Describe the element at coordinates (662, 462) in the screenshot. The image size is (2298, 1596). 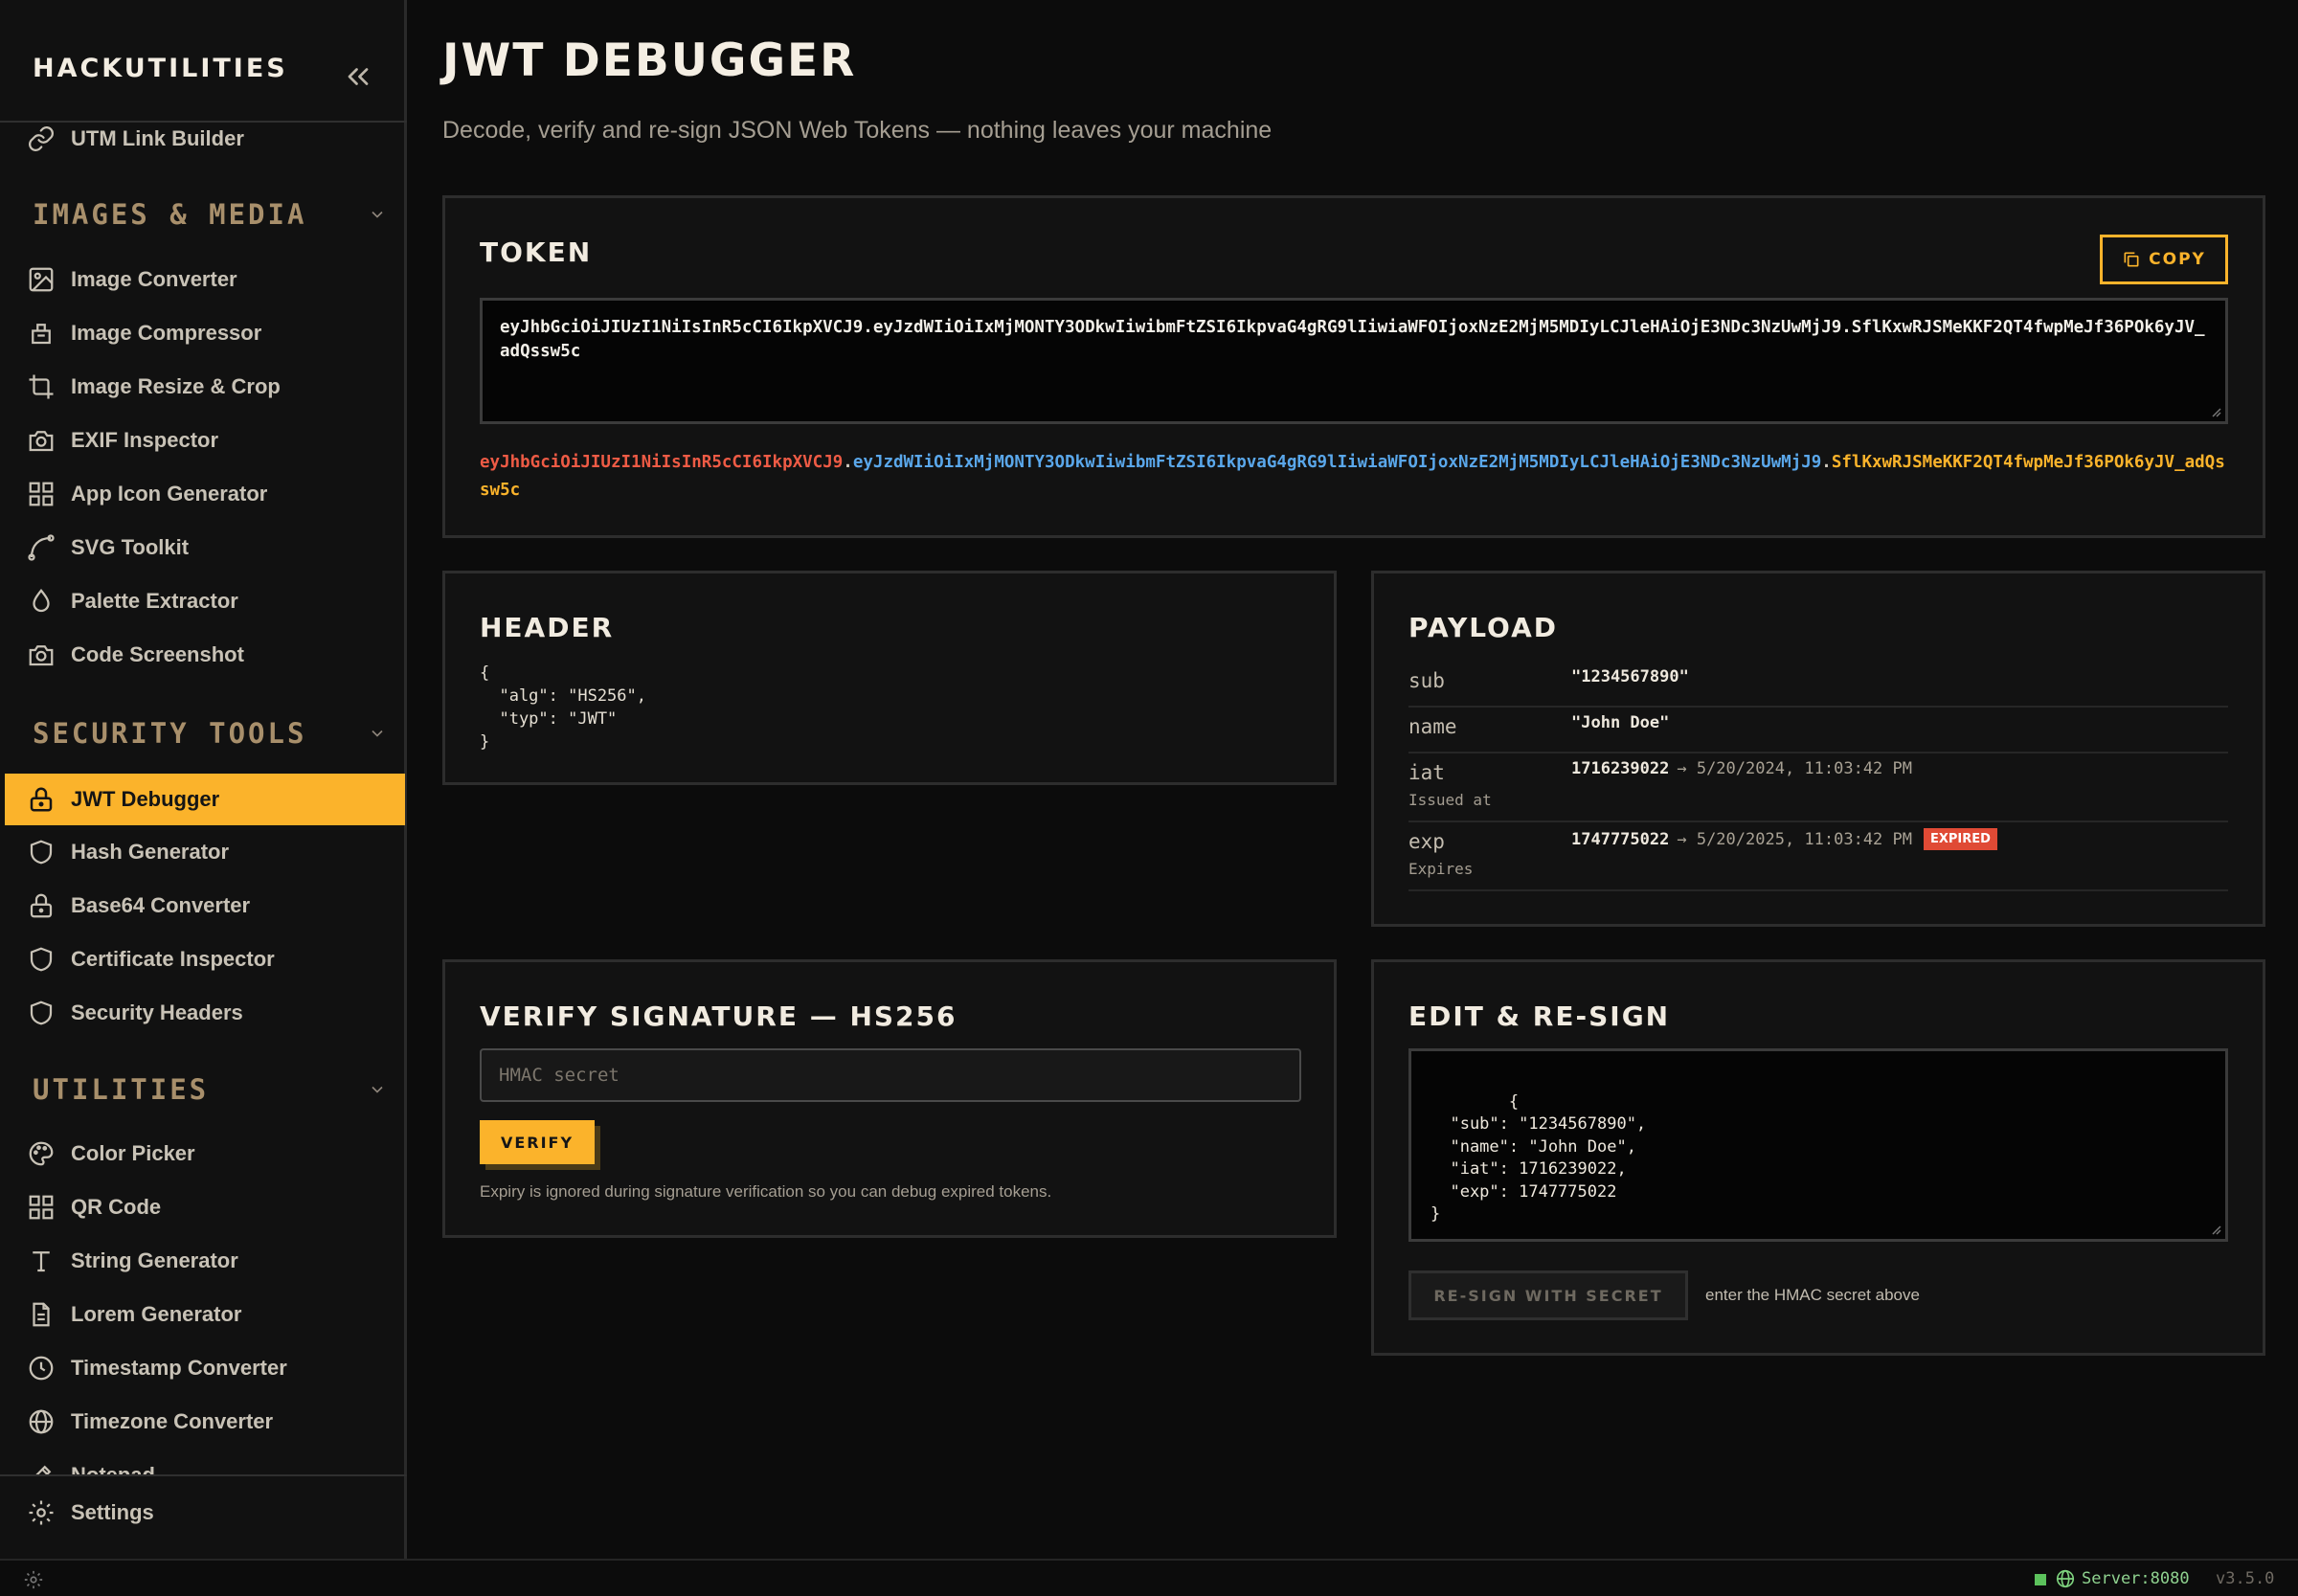
I see `token-header-segment: eyJhbGciOiJIUzI1NiIsInR5cCI6IkpXVCJ9` at that location.